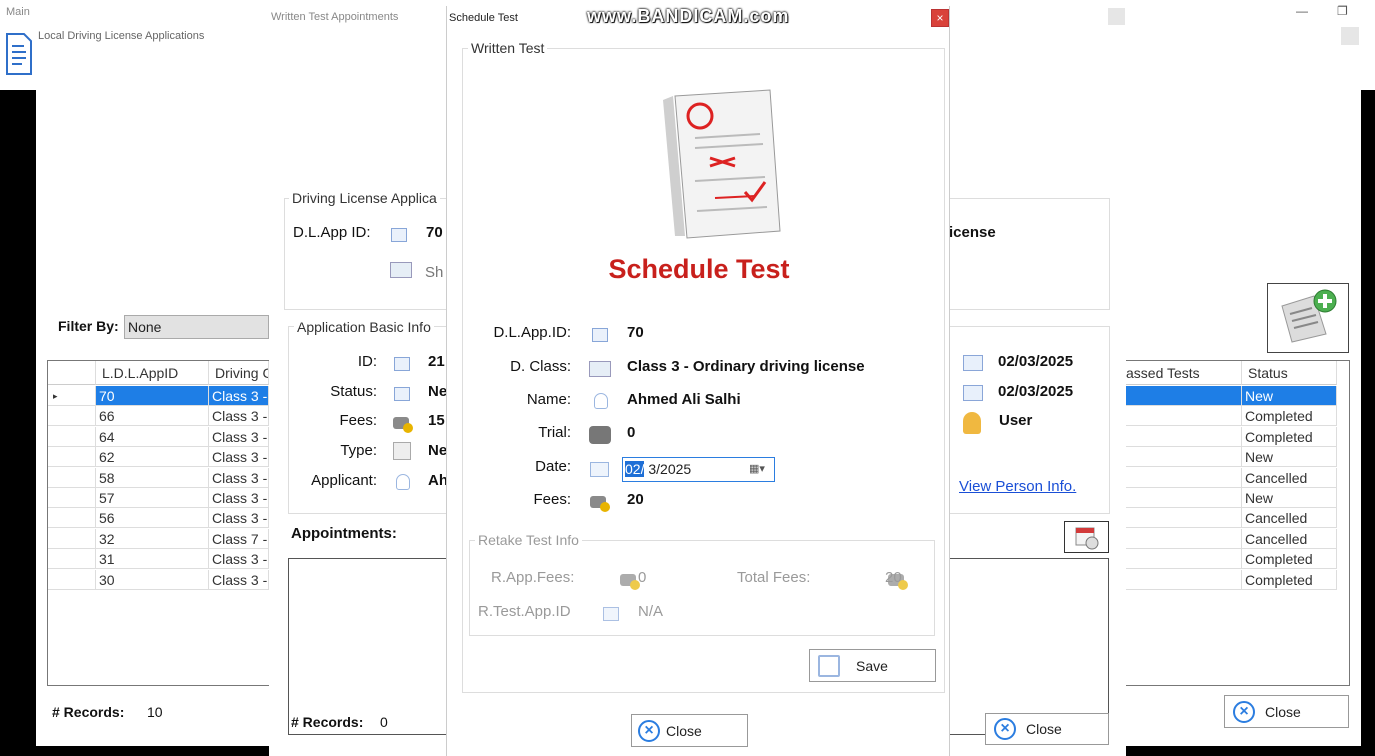 Image resolution: width=1375 pixels, height=756 pixels. I want to click on grid-cell-id: 56, so click(152, 518).